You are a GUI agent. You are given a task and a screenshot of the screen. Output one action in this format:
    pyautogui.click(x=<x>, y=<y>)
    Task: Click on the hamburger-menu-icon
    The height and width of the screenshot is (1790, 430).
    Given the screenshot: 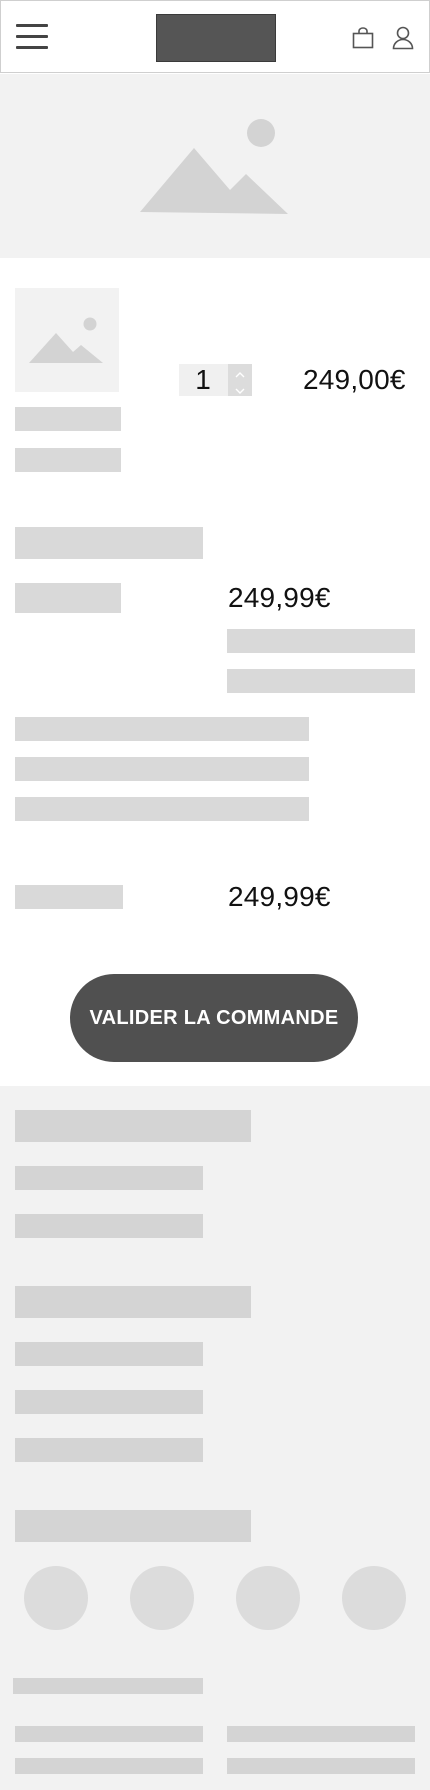 What is the action you would take?
    pyautogui.click(x=32, y=36)
    